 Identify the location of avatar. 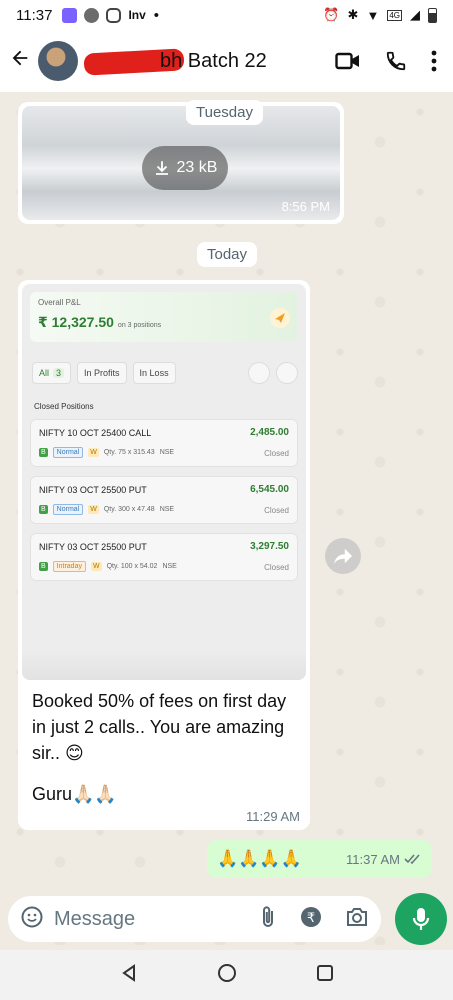
(58, 61).